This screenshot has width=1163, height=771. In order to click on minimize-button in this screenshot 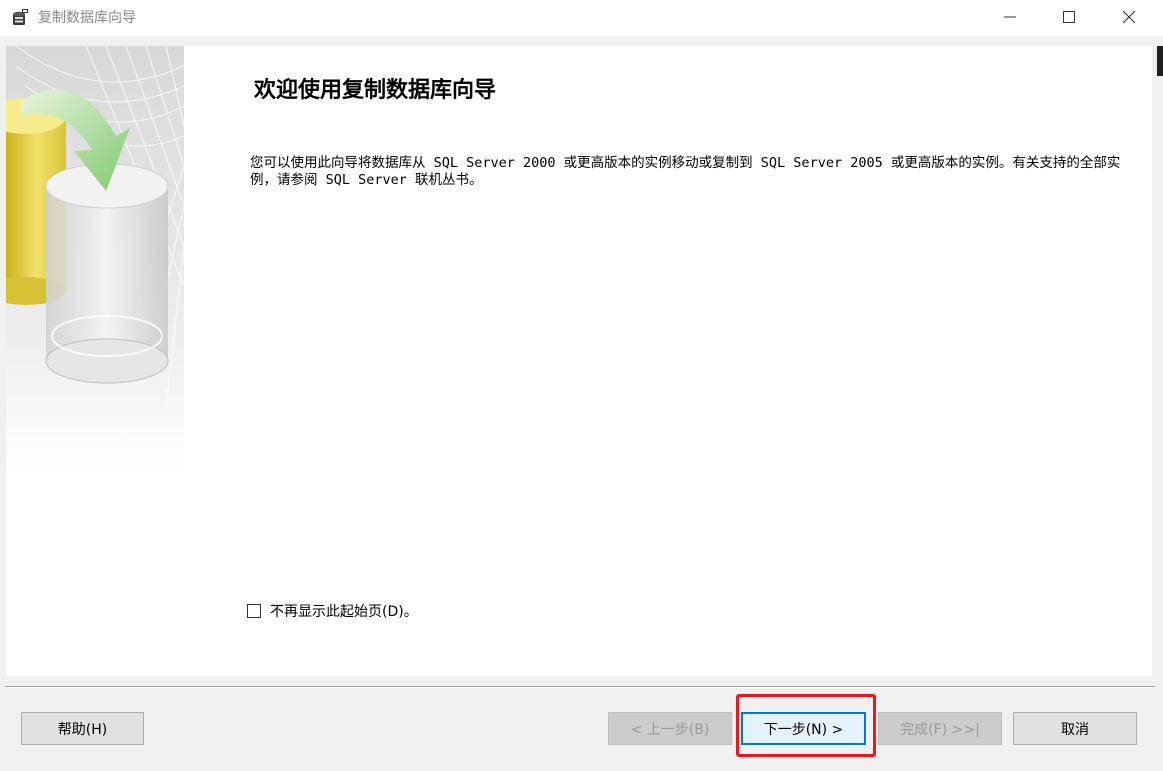, I will do `click(1010, 17)`.